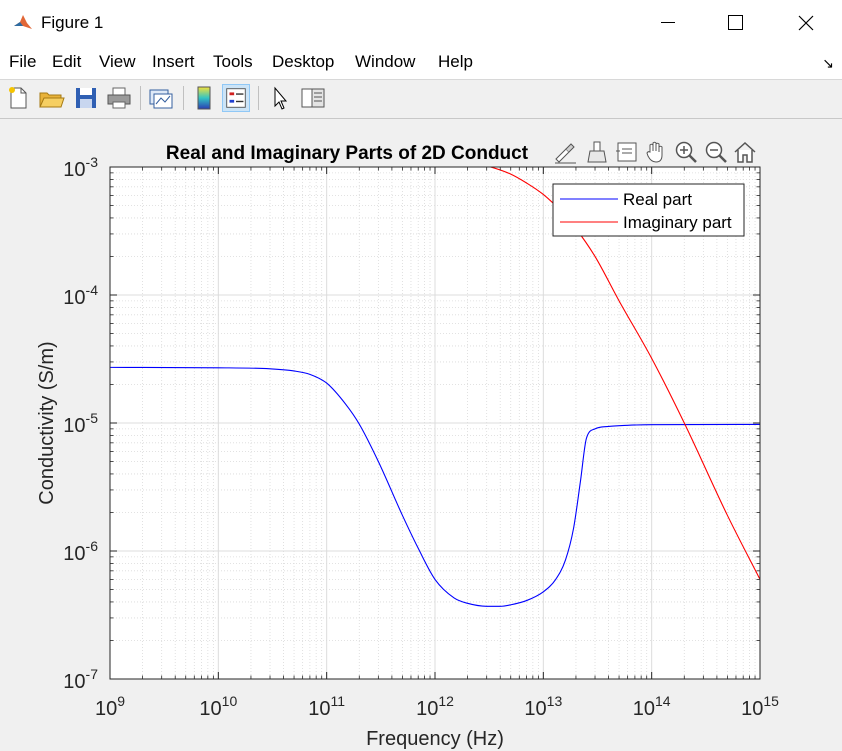 This screenshot has width=842, height=751. Describe the element at coordinates (656, 152) in the screenshot. I see `pan-hand-icon` at that location.